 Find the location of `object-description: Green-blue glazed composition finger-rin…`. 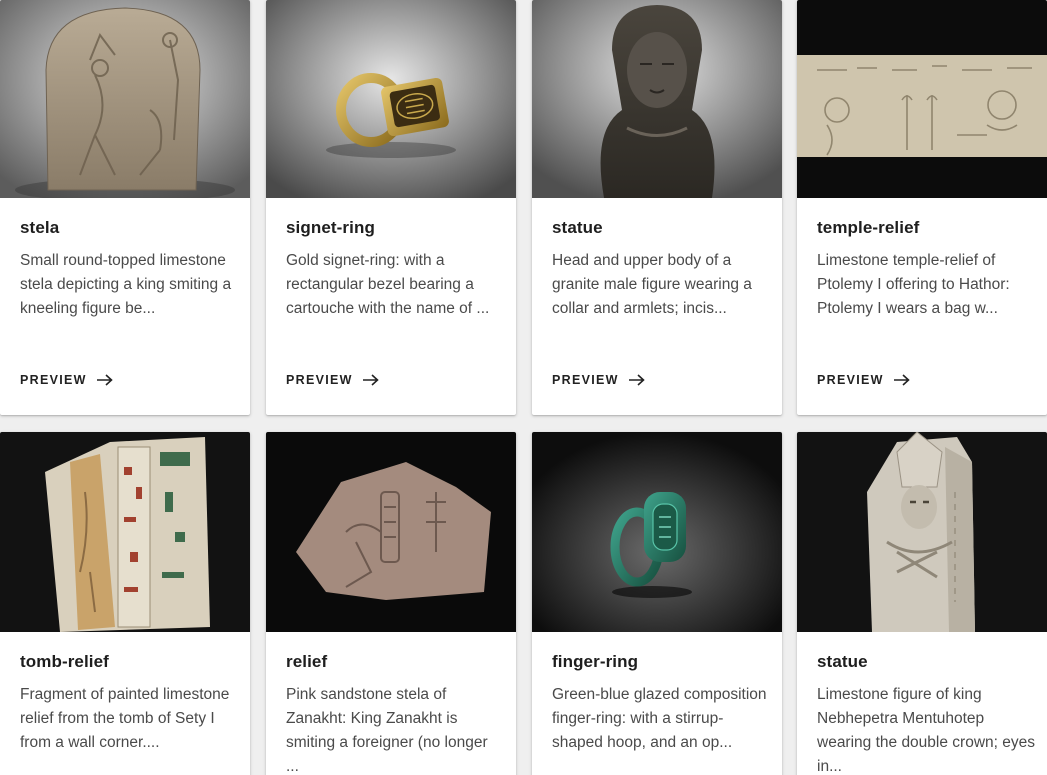

object-description: Green-blue glazed composition finger-rin… is located at coordinates (659, 718).